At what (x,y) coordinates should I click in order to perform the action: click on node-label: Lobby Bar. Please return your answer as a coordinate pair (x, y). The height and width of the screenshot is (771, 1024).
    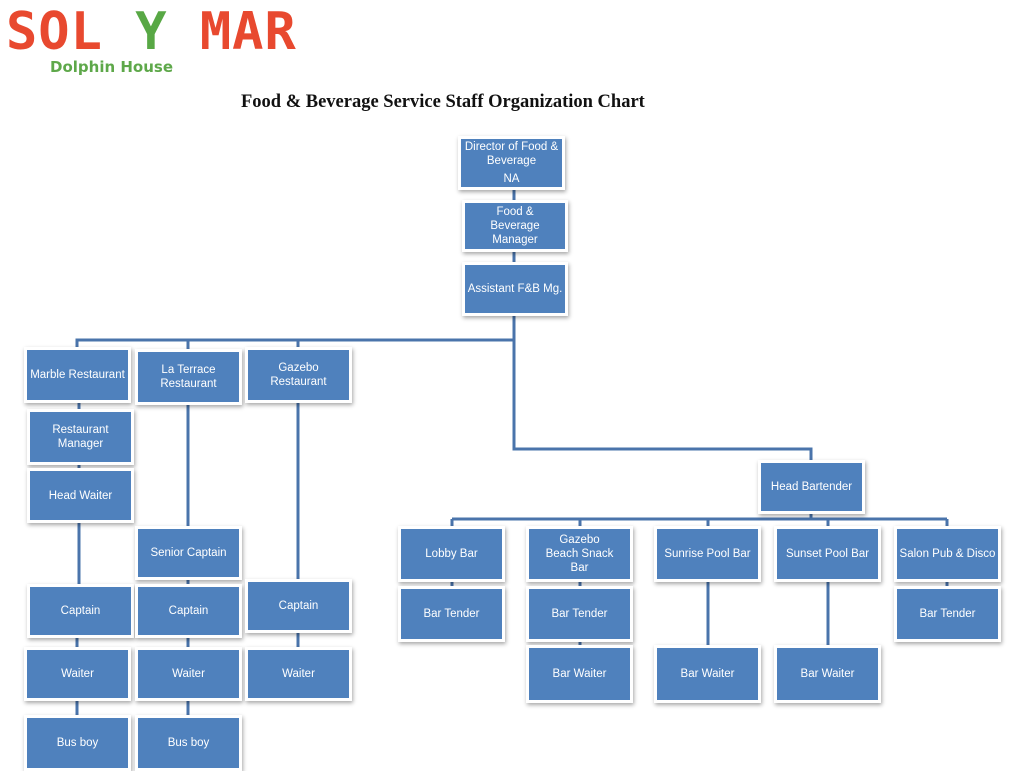
    Looking at the image, I should click on (451, 554).